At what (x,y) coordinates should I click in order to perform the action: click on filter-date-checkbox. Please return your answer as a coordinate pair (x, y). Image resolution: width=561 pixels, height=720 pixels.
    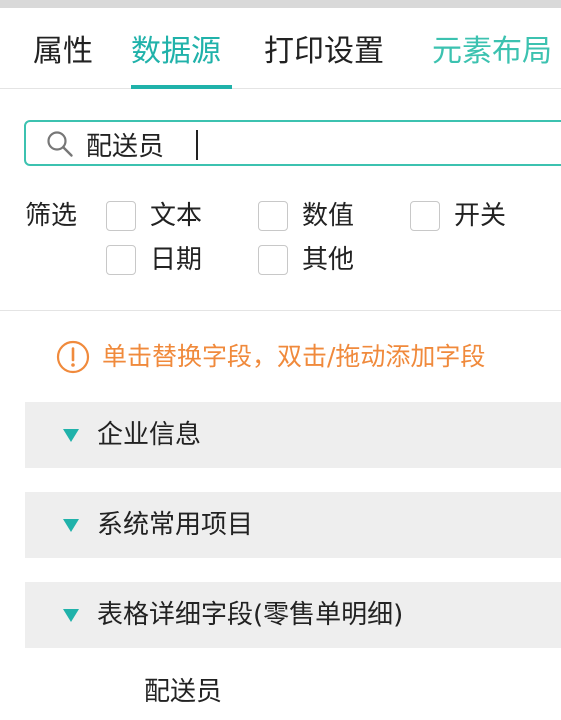
    Looking at the image, I should click on (121, 260).